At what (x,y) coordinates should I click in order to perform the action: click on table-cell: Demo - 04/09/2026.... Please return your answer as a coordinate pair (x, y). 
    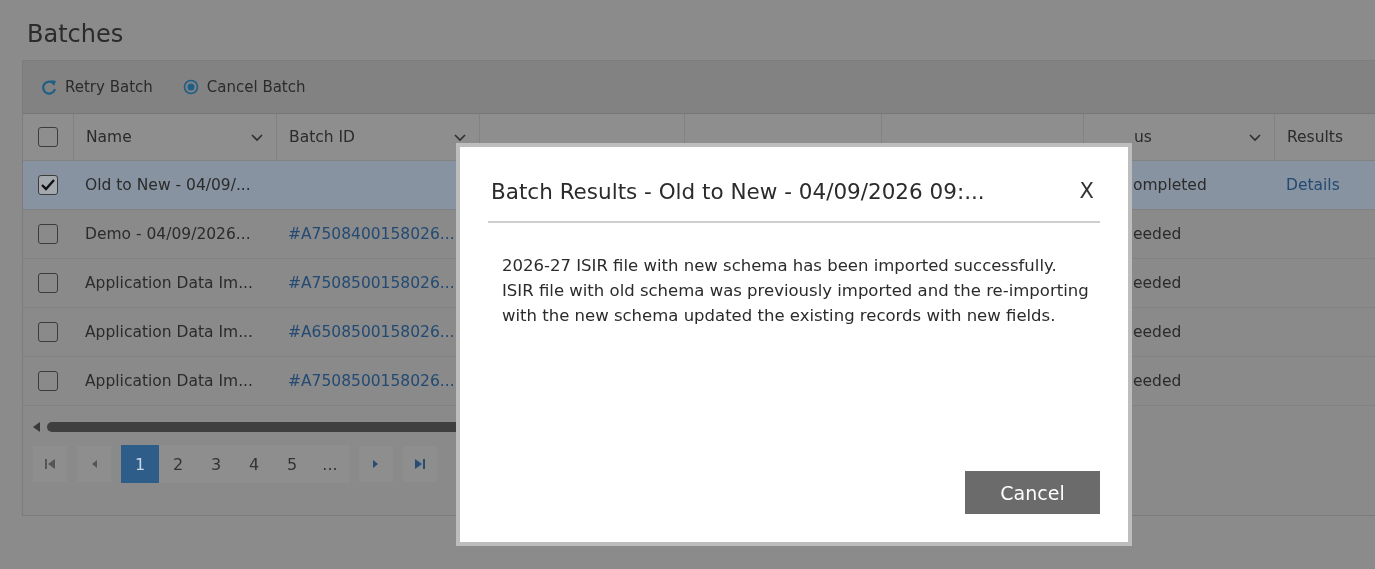
    Looking at the image, I should click on (168, 234).